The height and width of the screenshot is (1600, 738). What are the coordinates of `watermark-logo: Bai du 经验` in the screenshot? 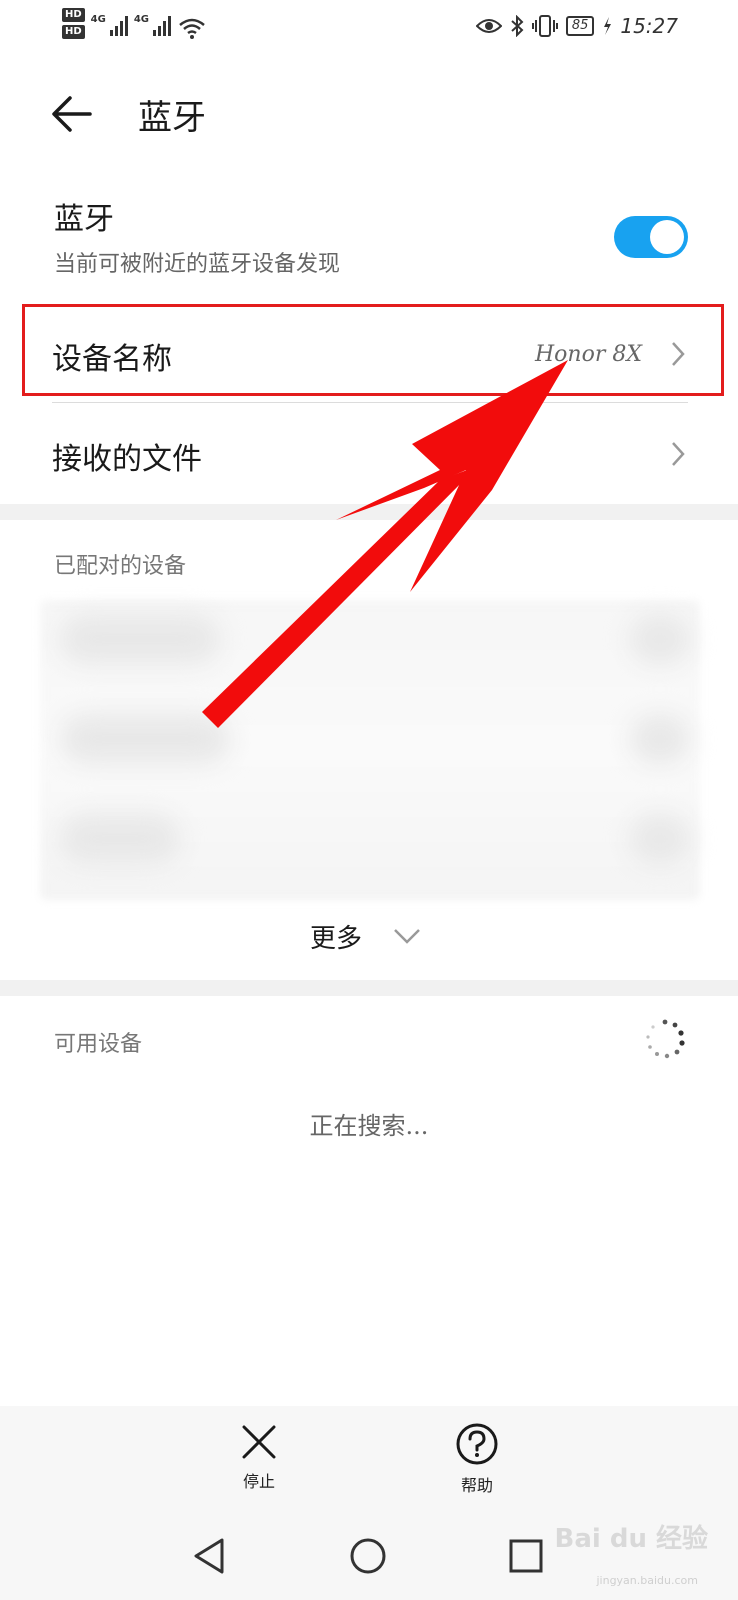 It's located at (631, 1539).